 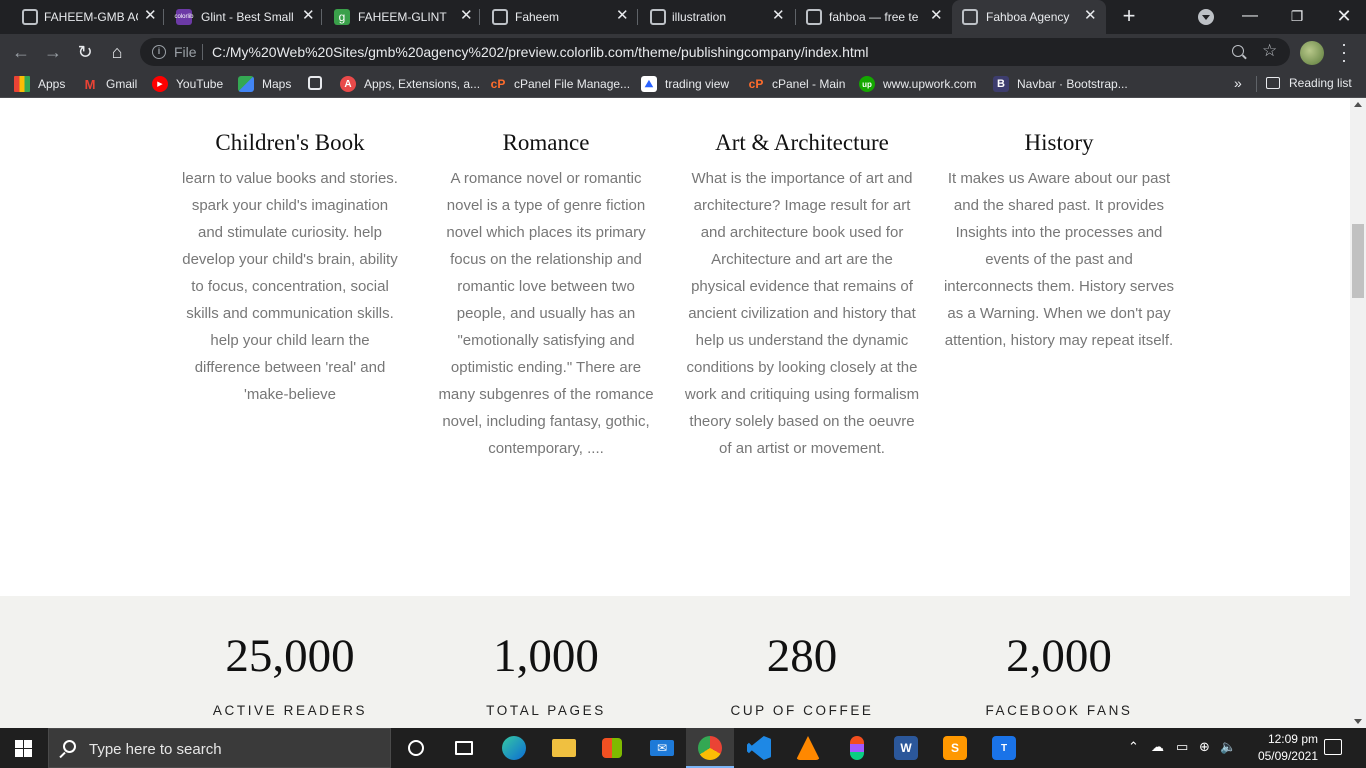 I want to click on bookmark-maps: Maps, so click(x=264, y=84).